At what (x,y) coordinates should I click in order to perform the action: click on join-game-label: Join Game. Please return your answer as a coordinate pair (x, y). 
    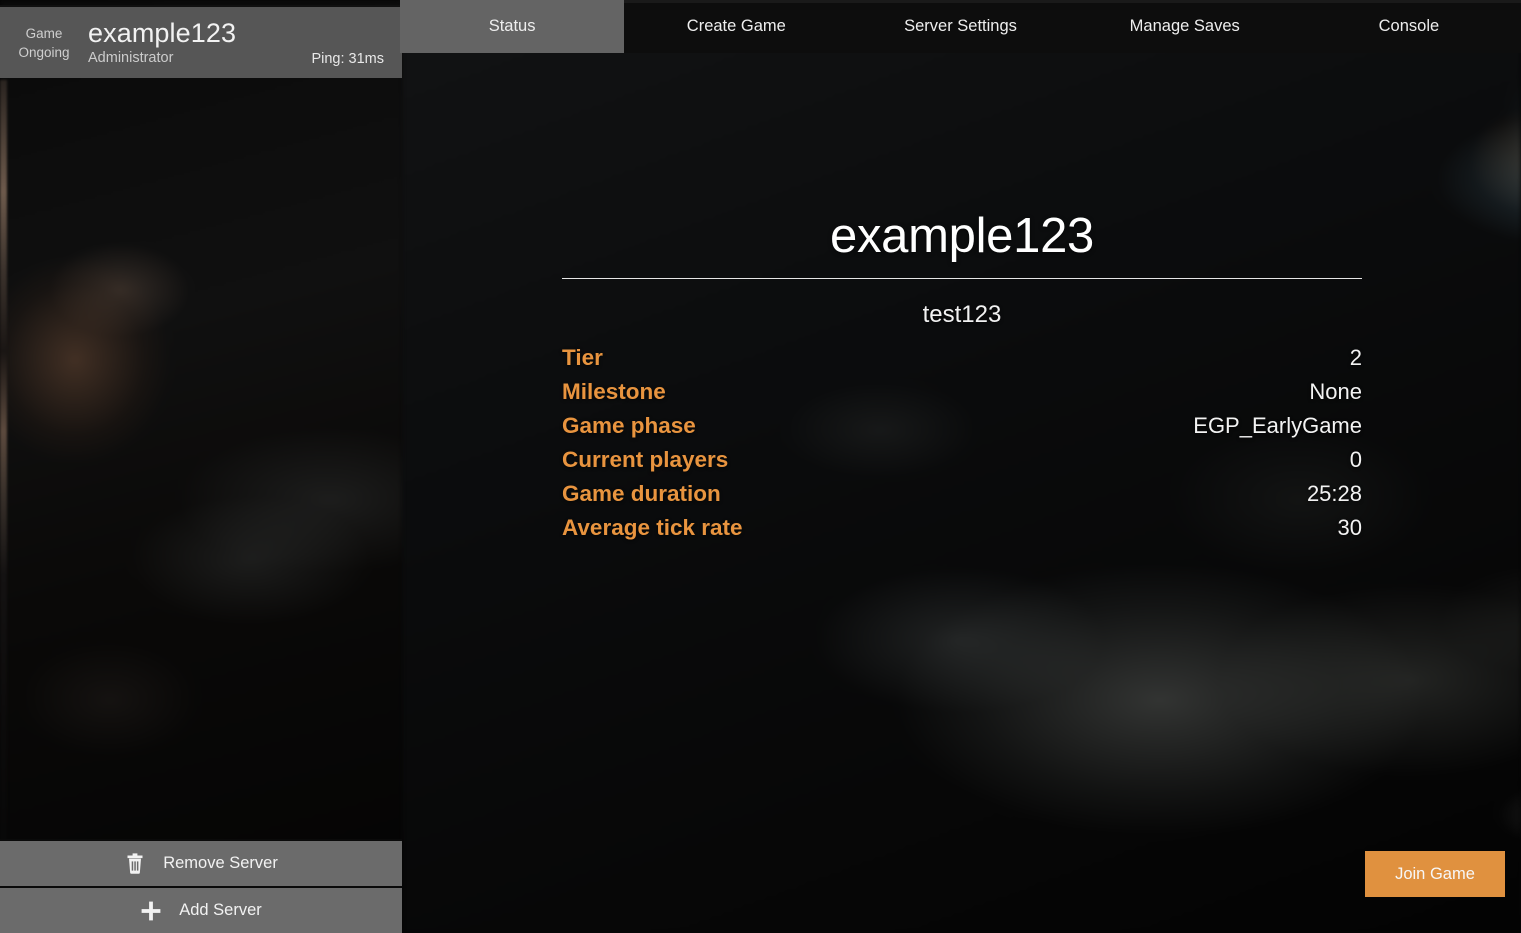
    Looking at the image, I should click on (1435, 873).